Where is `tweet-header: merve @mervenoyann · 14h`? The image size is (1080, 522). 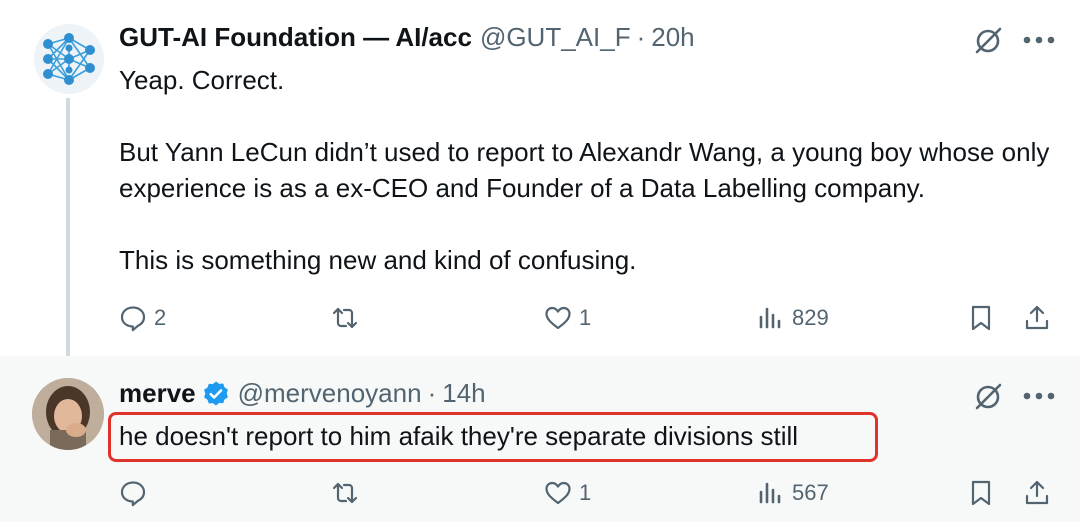
tweet-header: merve @mervenoyann · 14h is located at coordinates (302, 393).